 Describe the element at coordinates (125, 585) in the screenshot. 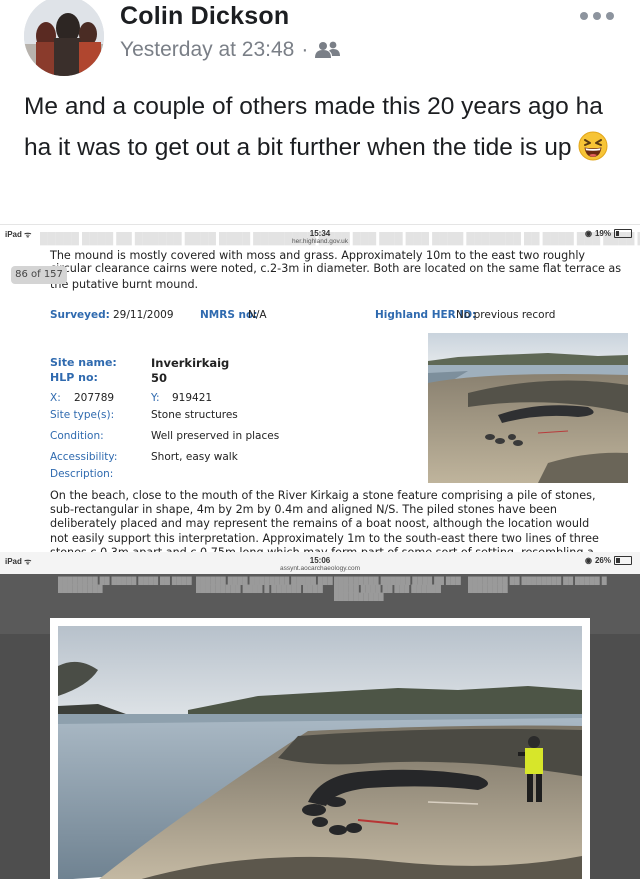

I see `dimmed-caption: ████████ ██ █████ ████ ██ ████ █████████` at that location.